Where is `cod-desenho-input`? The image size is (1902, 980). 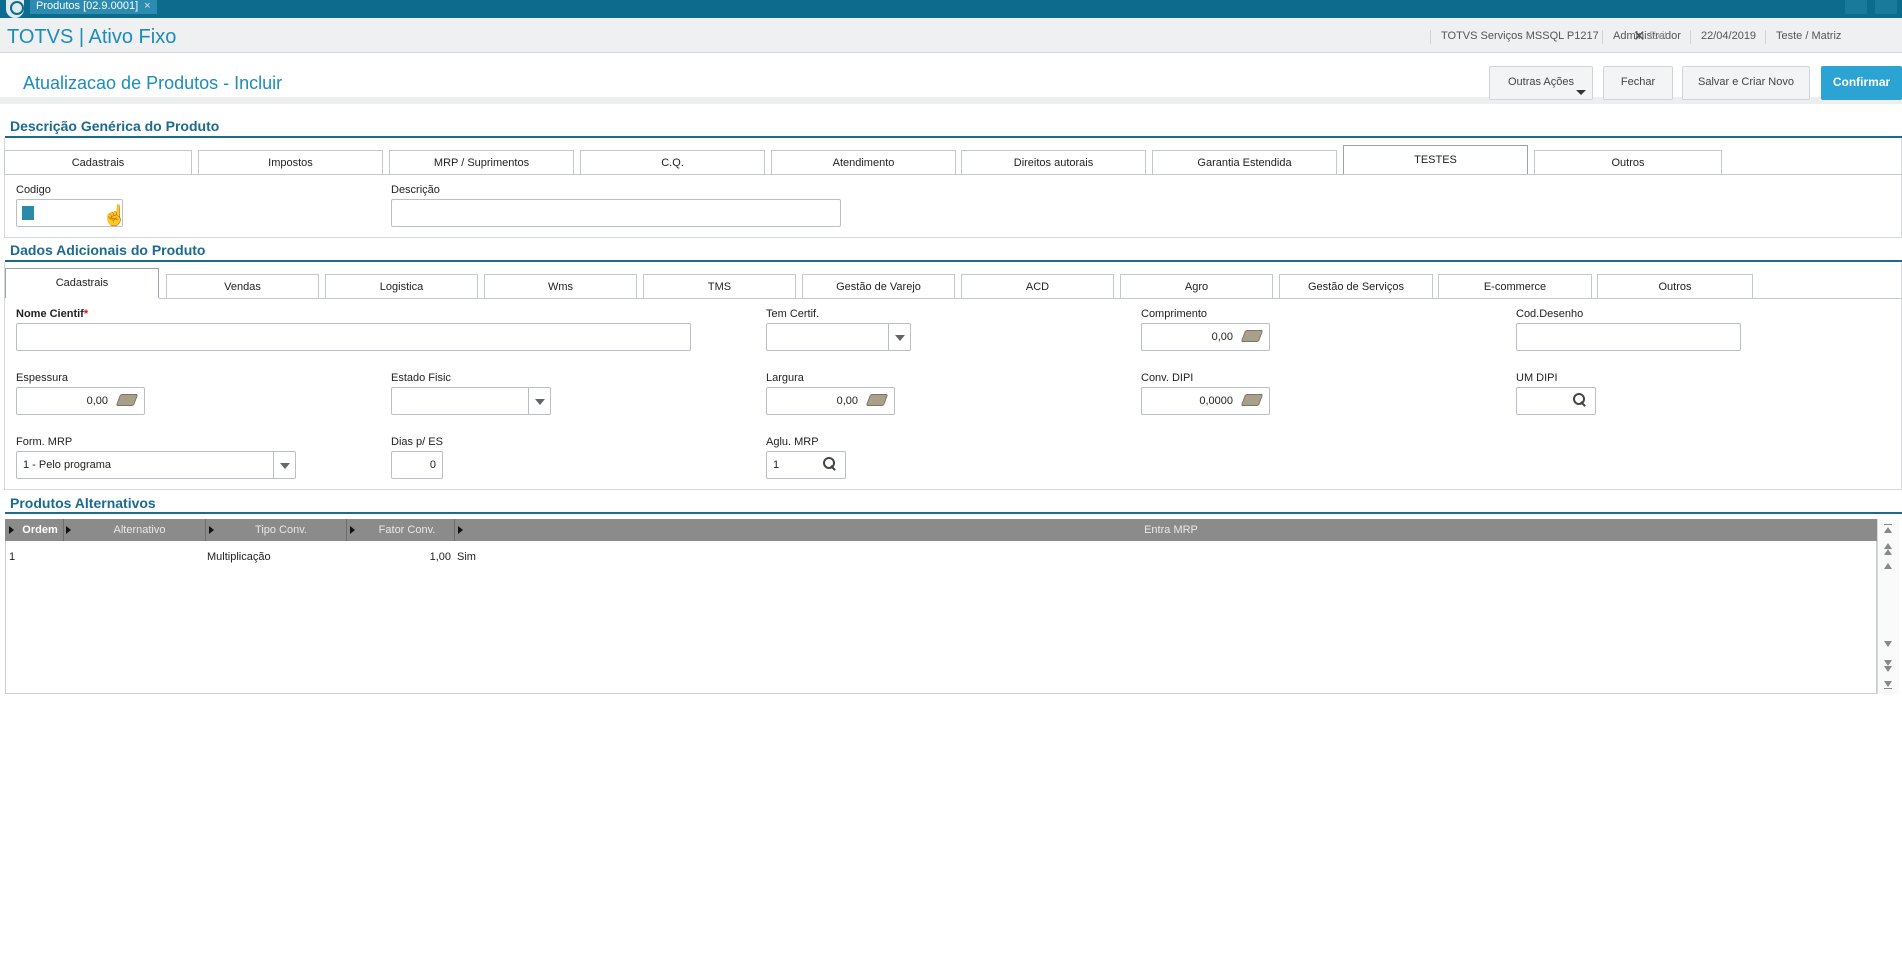
cod-desenho-input is located at coordinates (1628, 337).